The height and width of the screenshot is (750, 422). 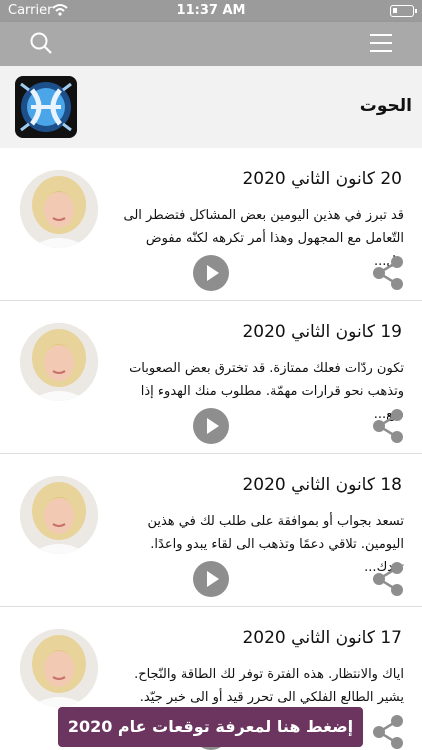 What do you see at coordinates (322, 179) in the screenshot?
I see `item-date: 20 كانون الثاني 2020` at bounding box center [322, 179].